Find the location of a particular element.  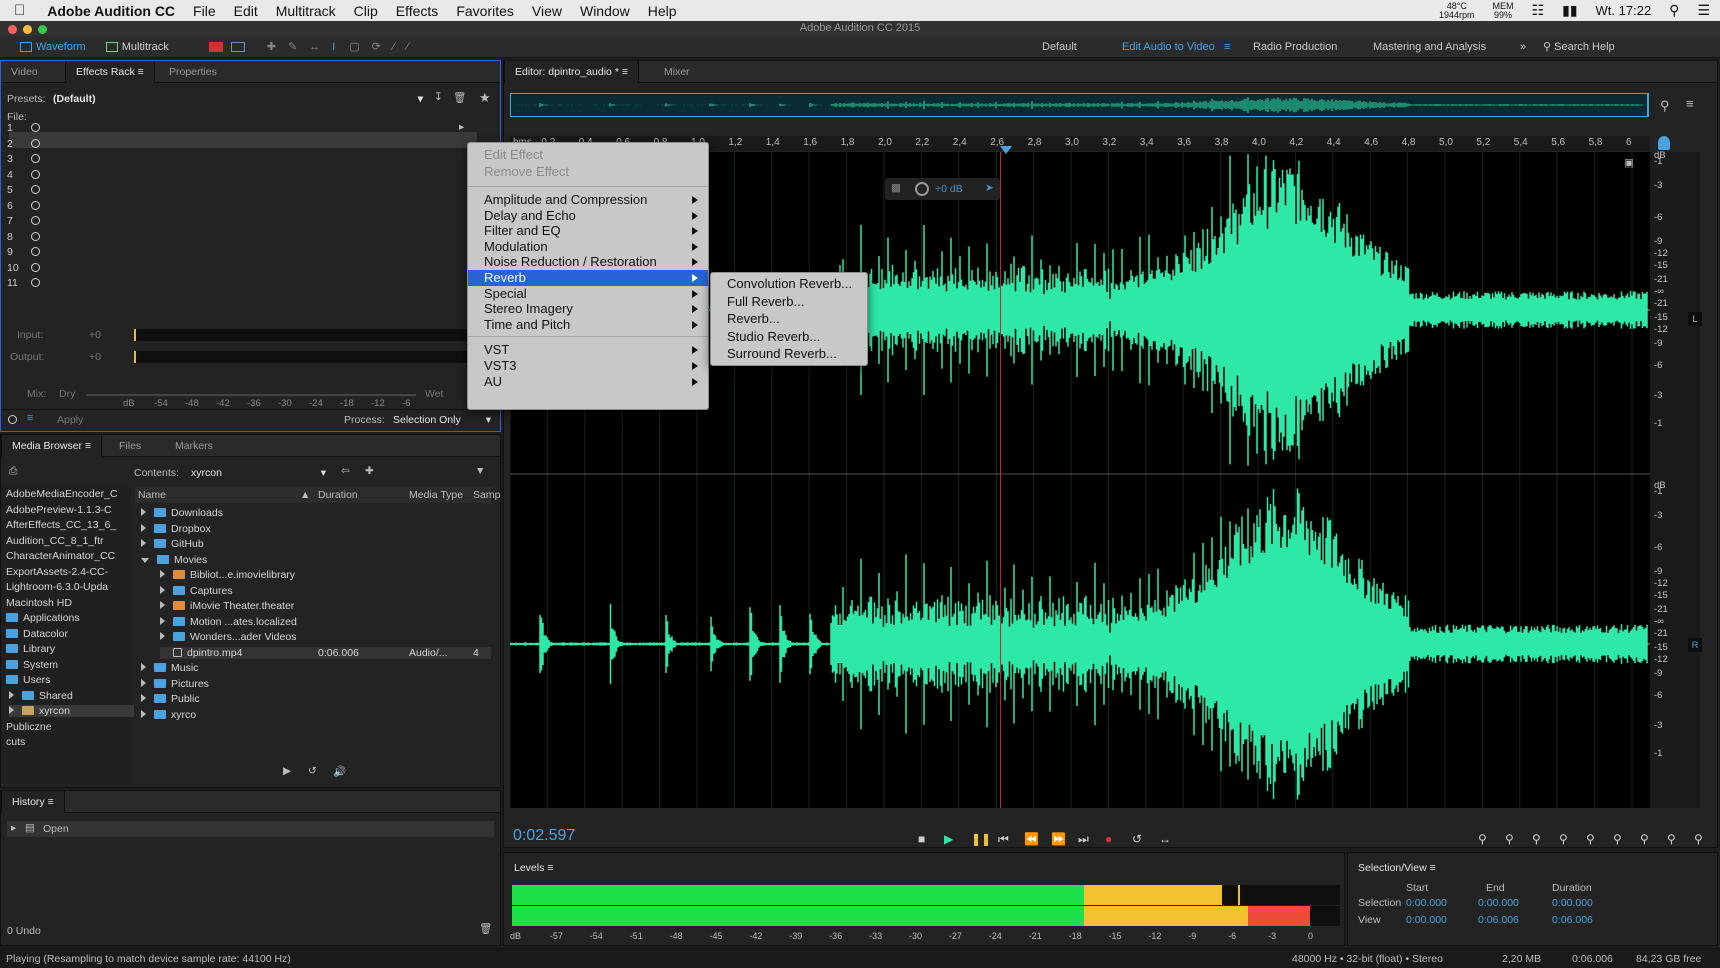

tree-row: Movies is located at coordinates (316, 560).